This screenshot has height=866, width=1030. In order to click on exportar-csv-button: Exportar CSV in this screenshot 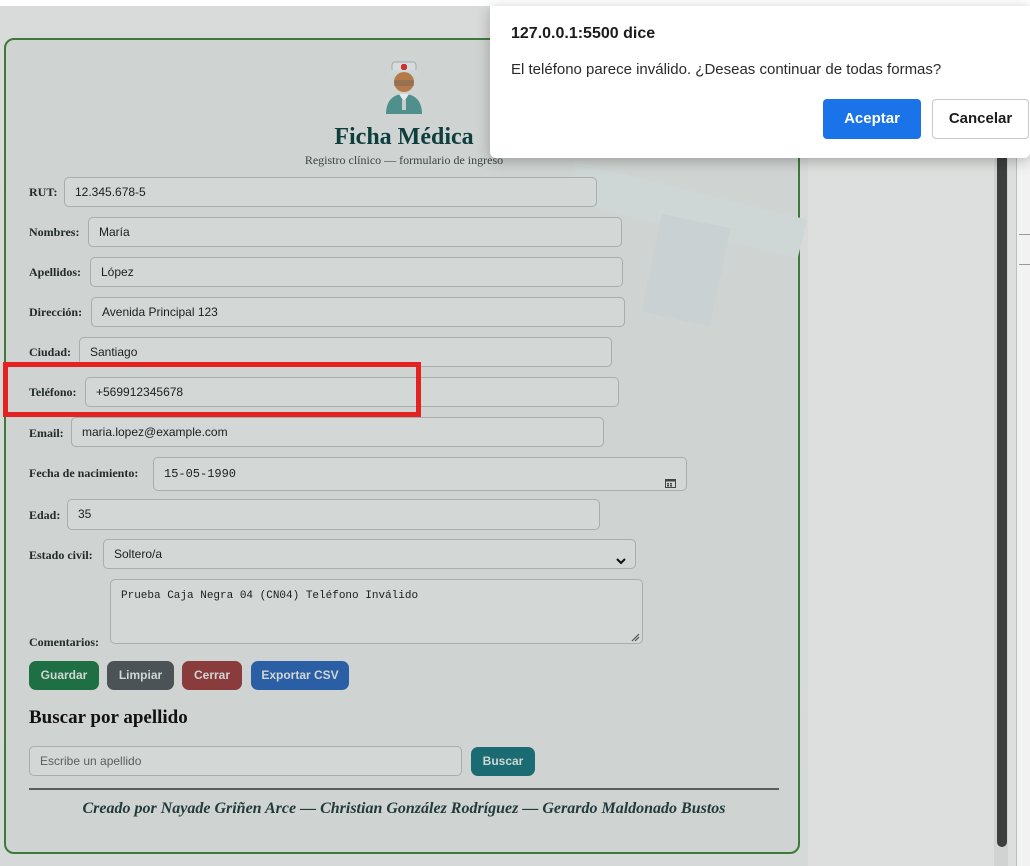, I will do `click(300, 675)`.